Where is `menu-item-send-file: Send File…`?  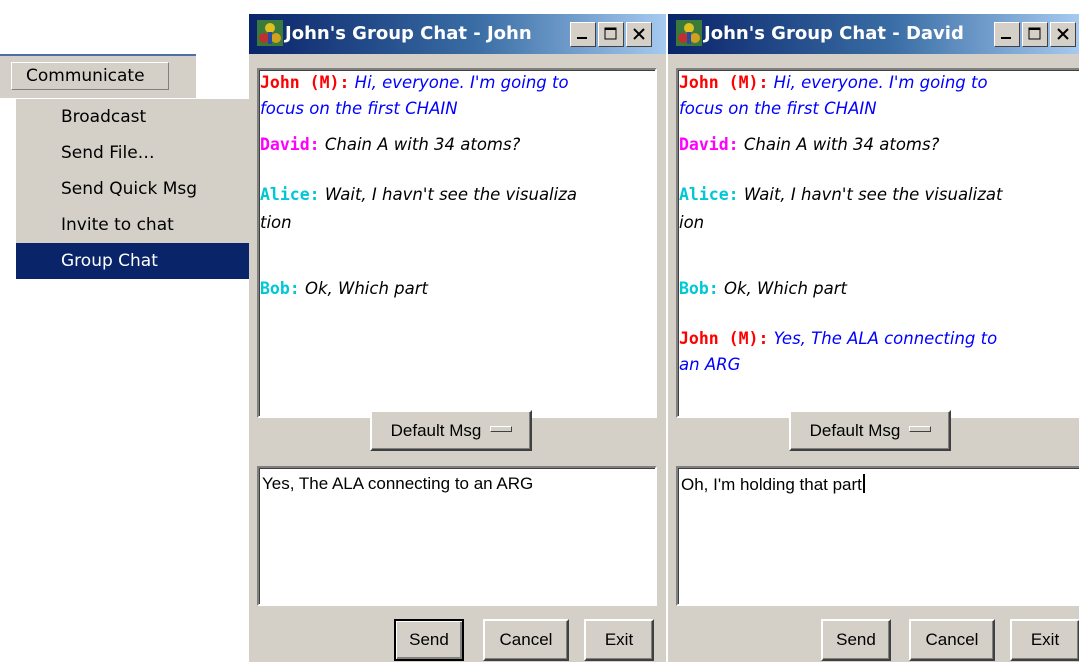
menu-item-send-file: Send File… is located at coordinates (134, 153).